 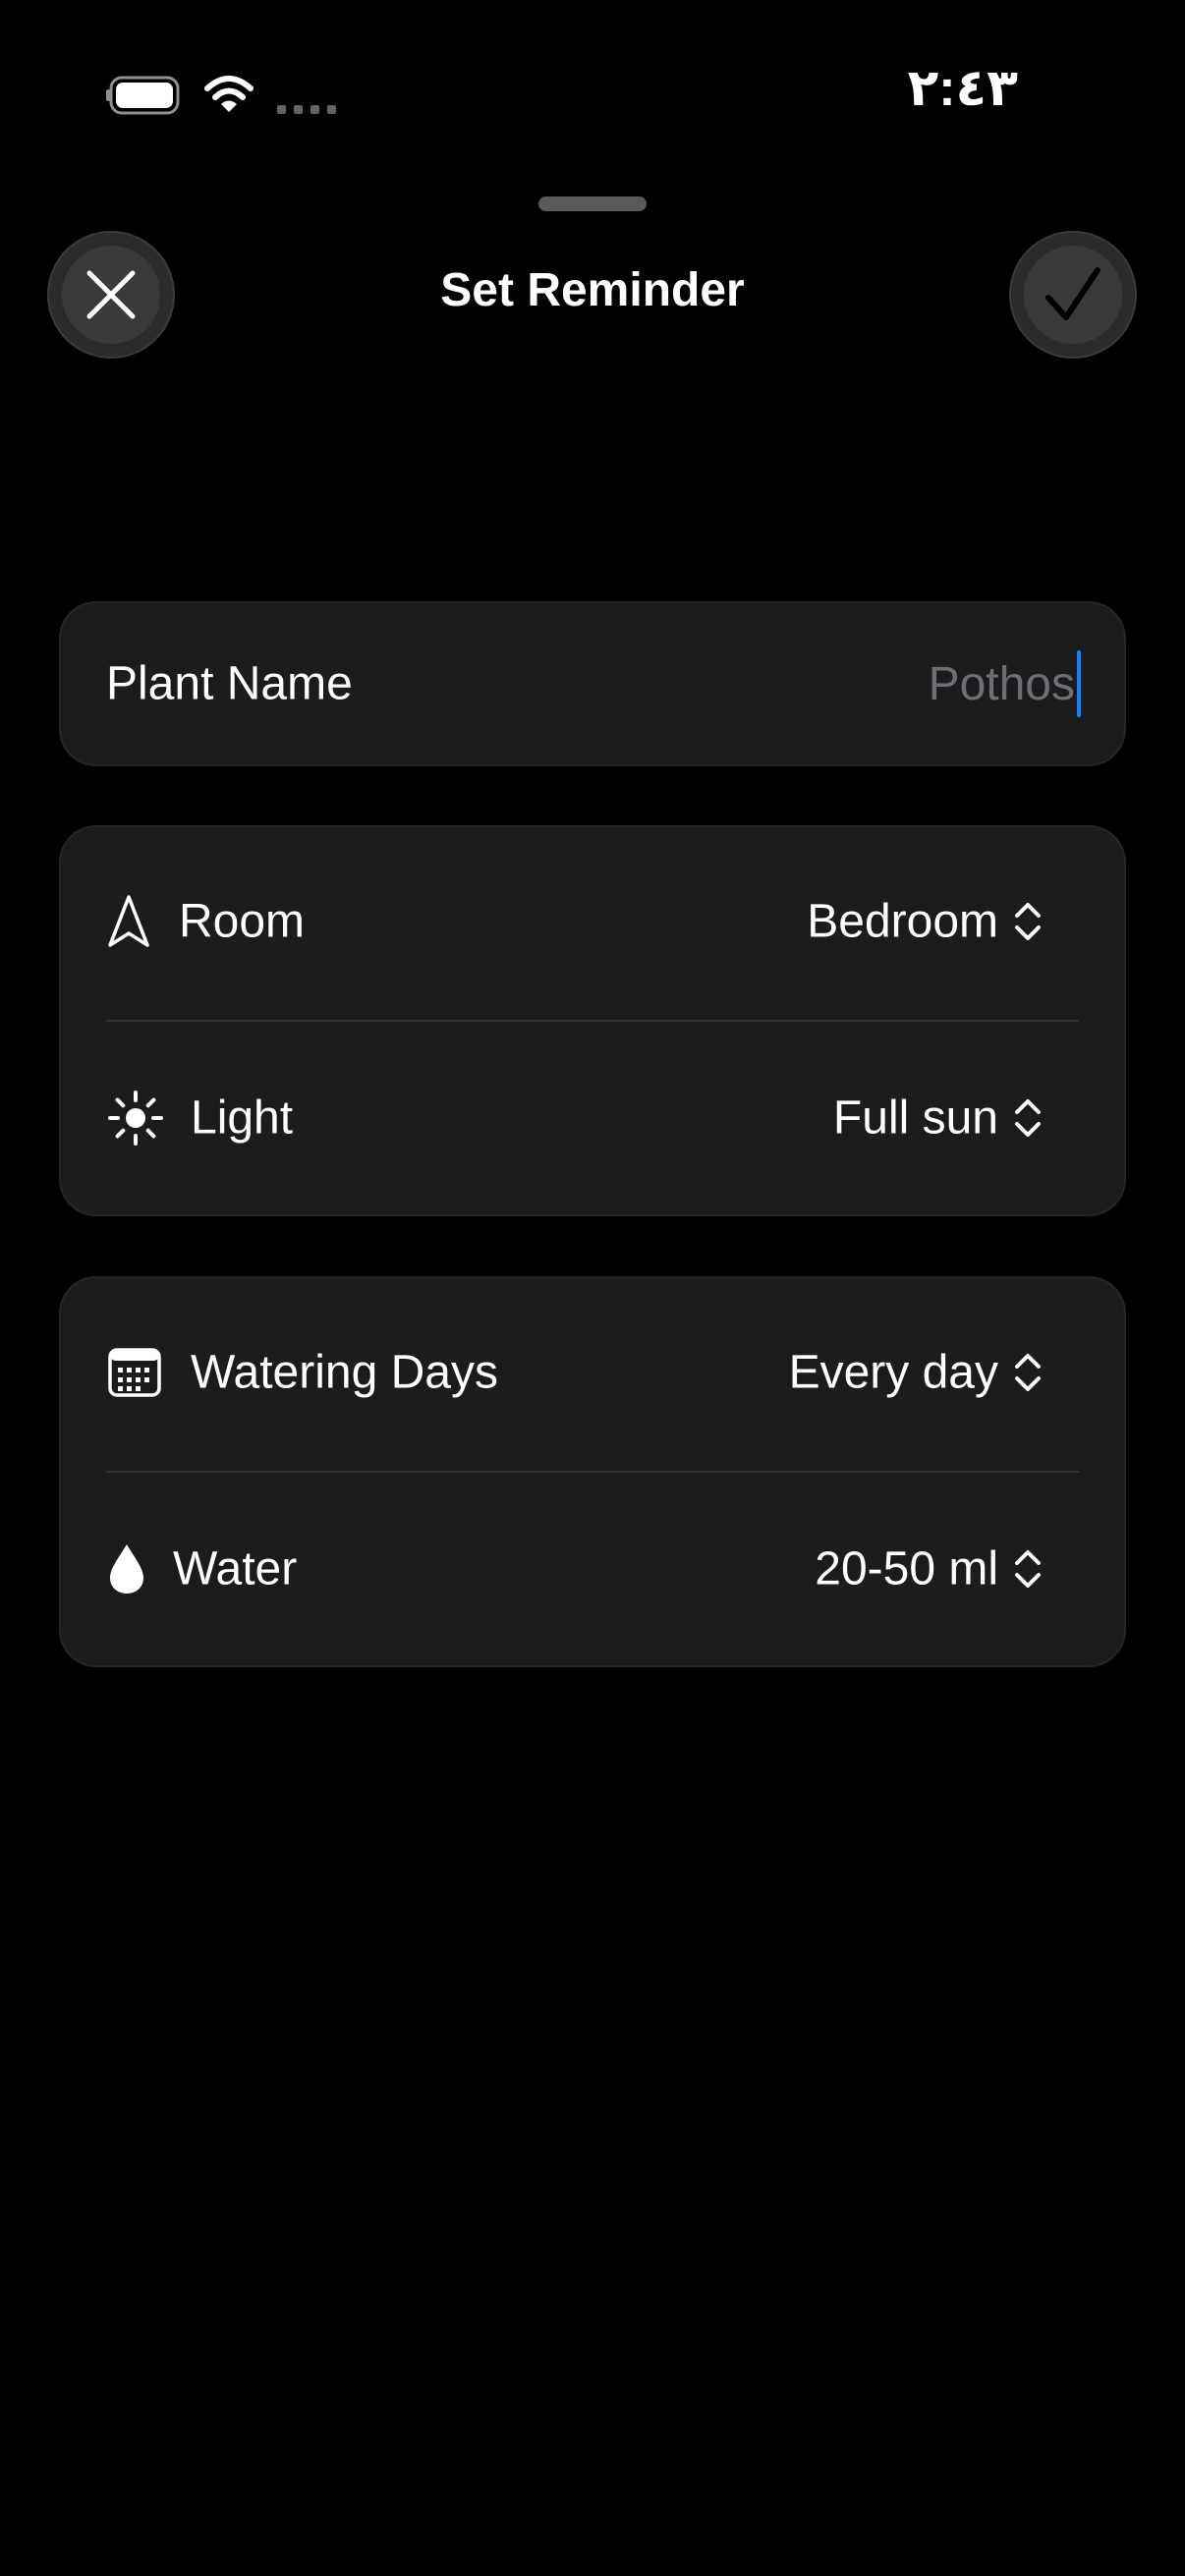 I want to click on water-row: Water 20-50 ml, so click(x=592, y=1569).